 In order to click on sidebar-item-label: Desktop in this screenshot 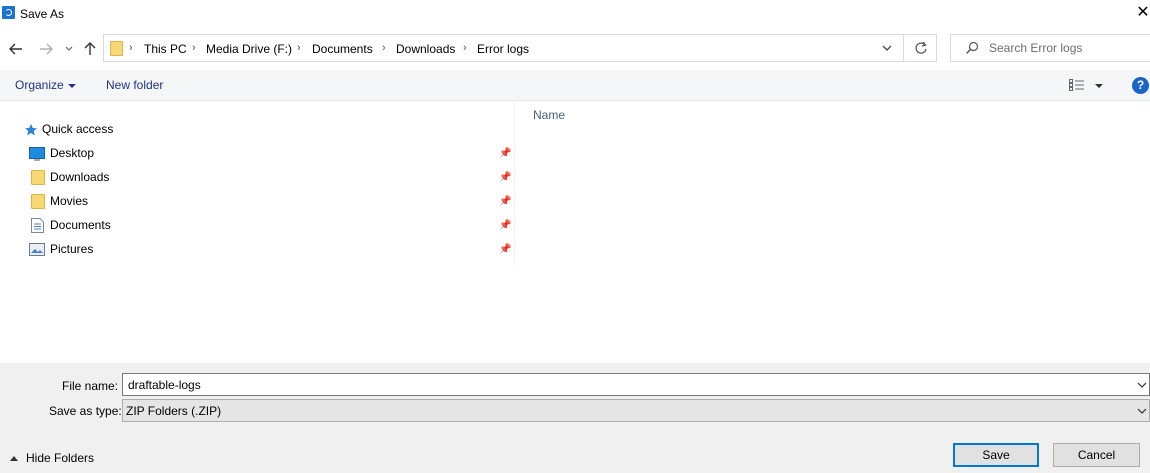, I will do `click(72, 153)`.